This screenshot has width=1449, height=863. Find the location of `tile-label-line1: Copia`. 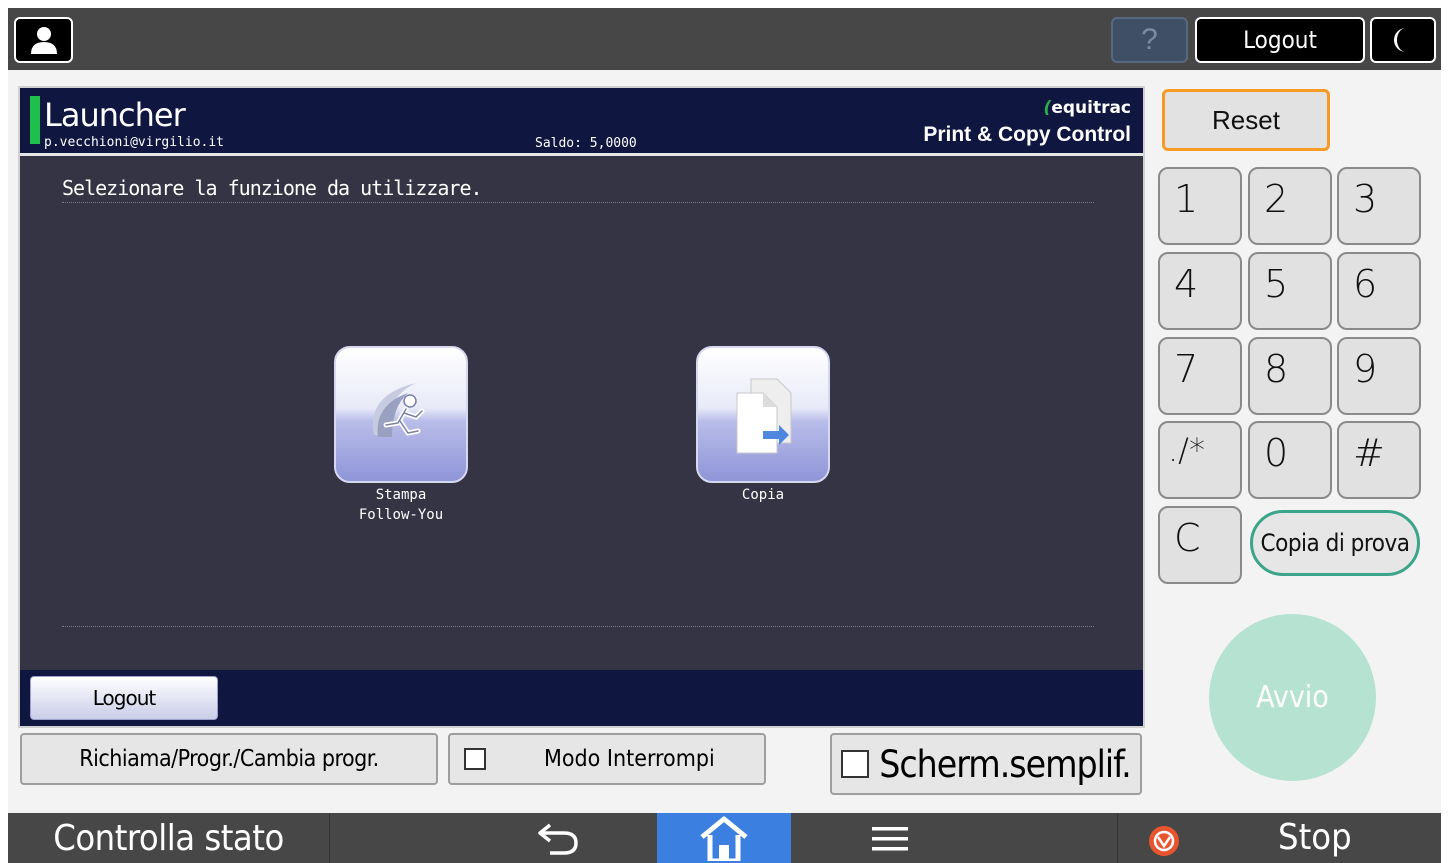

tile-label-line1: Copia is located at coordinates (763, 495).